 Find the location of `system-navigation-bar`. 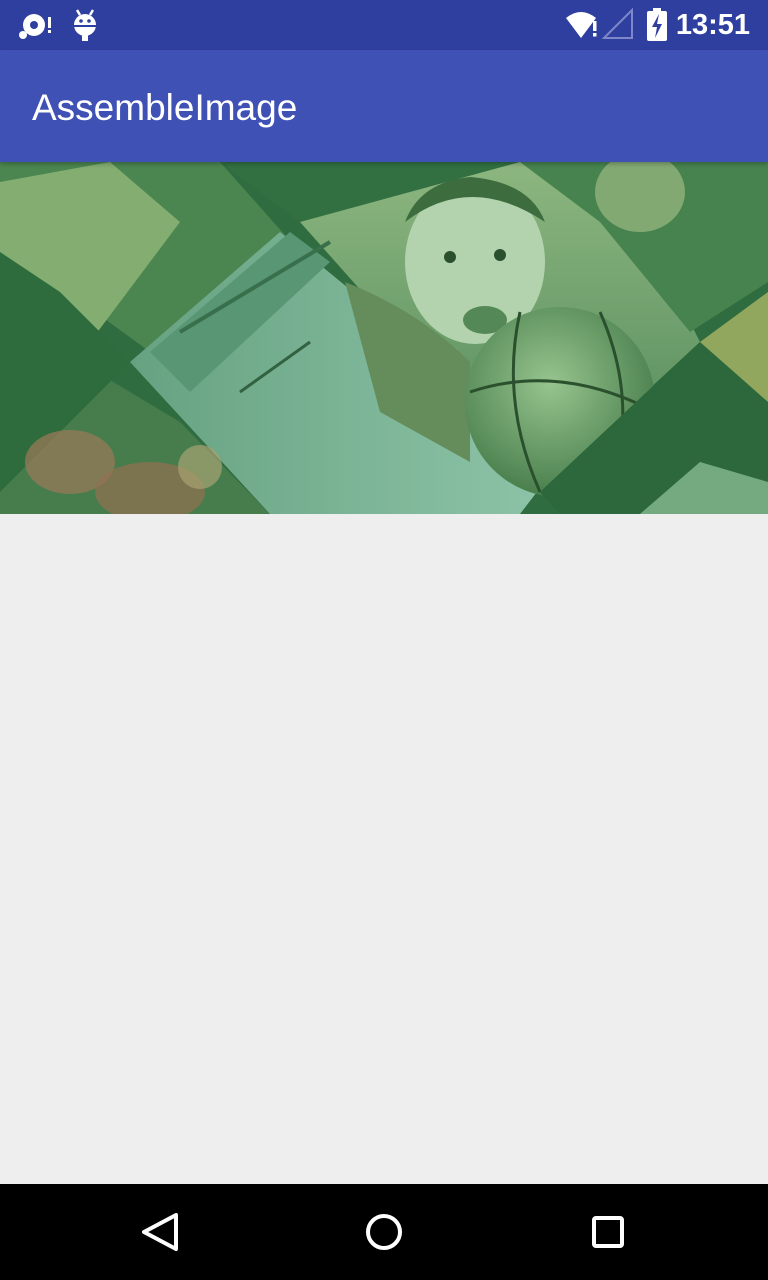

system-navigation-bar is located at coordinates (384, 1232).